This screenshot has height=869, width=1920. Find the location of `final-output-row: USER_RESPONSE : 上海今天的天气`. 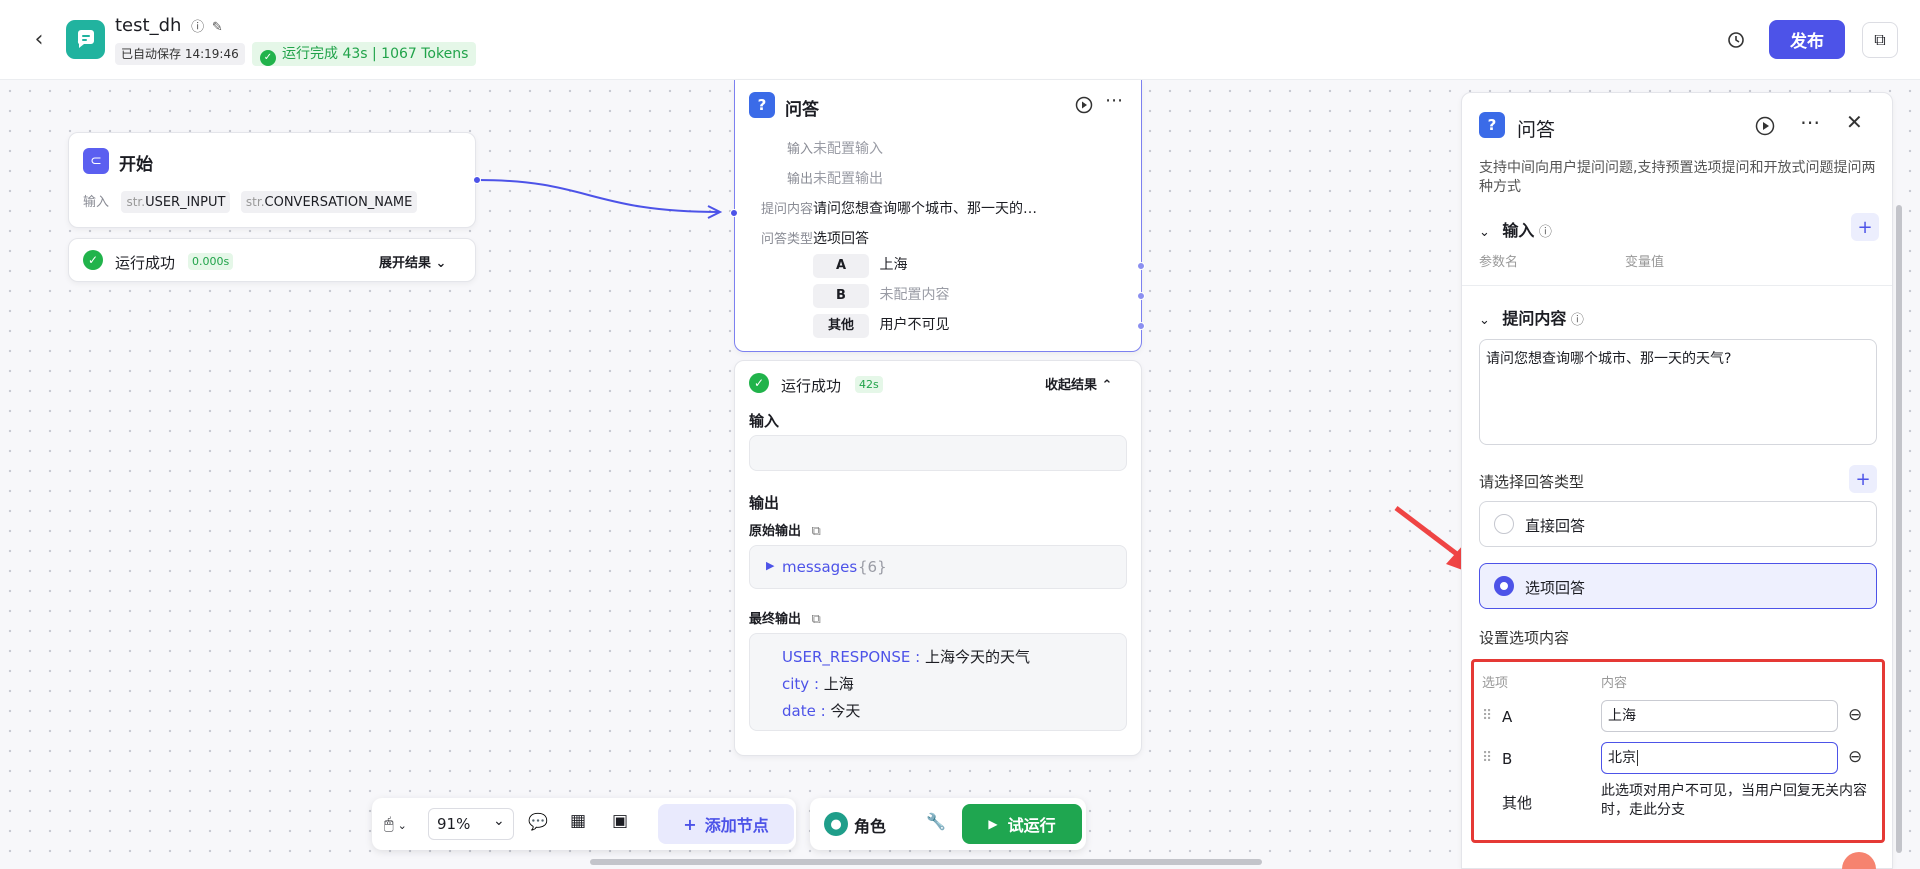

final-output-row: USER_RESPONSE : 上海今天的天气 is located at coordinates (906, 657).